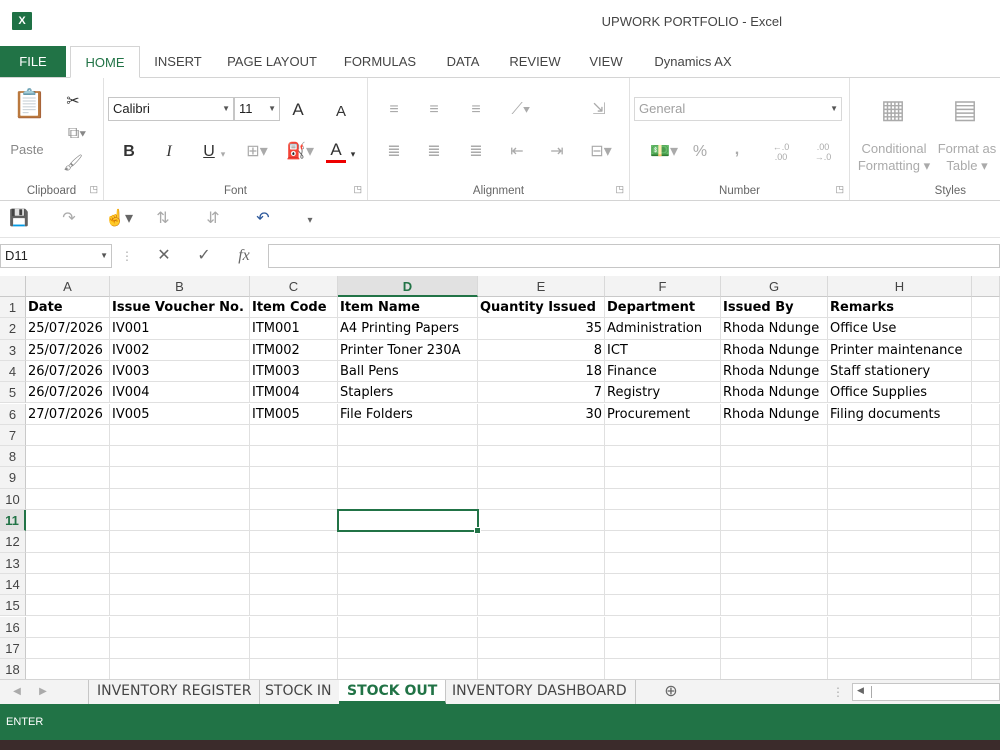  I want to click on insert-function-icon: fx, so click(244, 256).